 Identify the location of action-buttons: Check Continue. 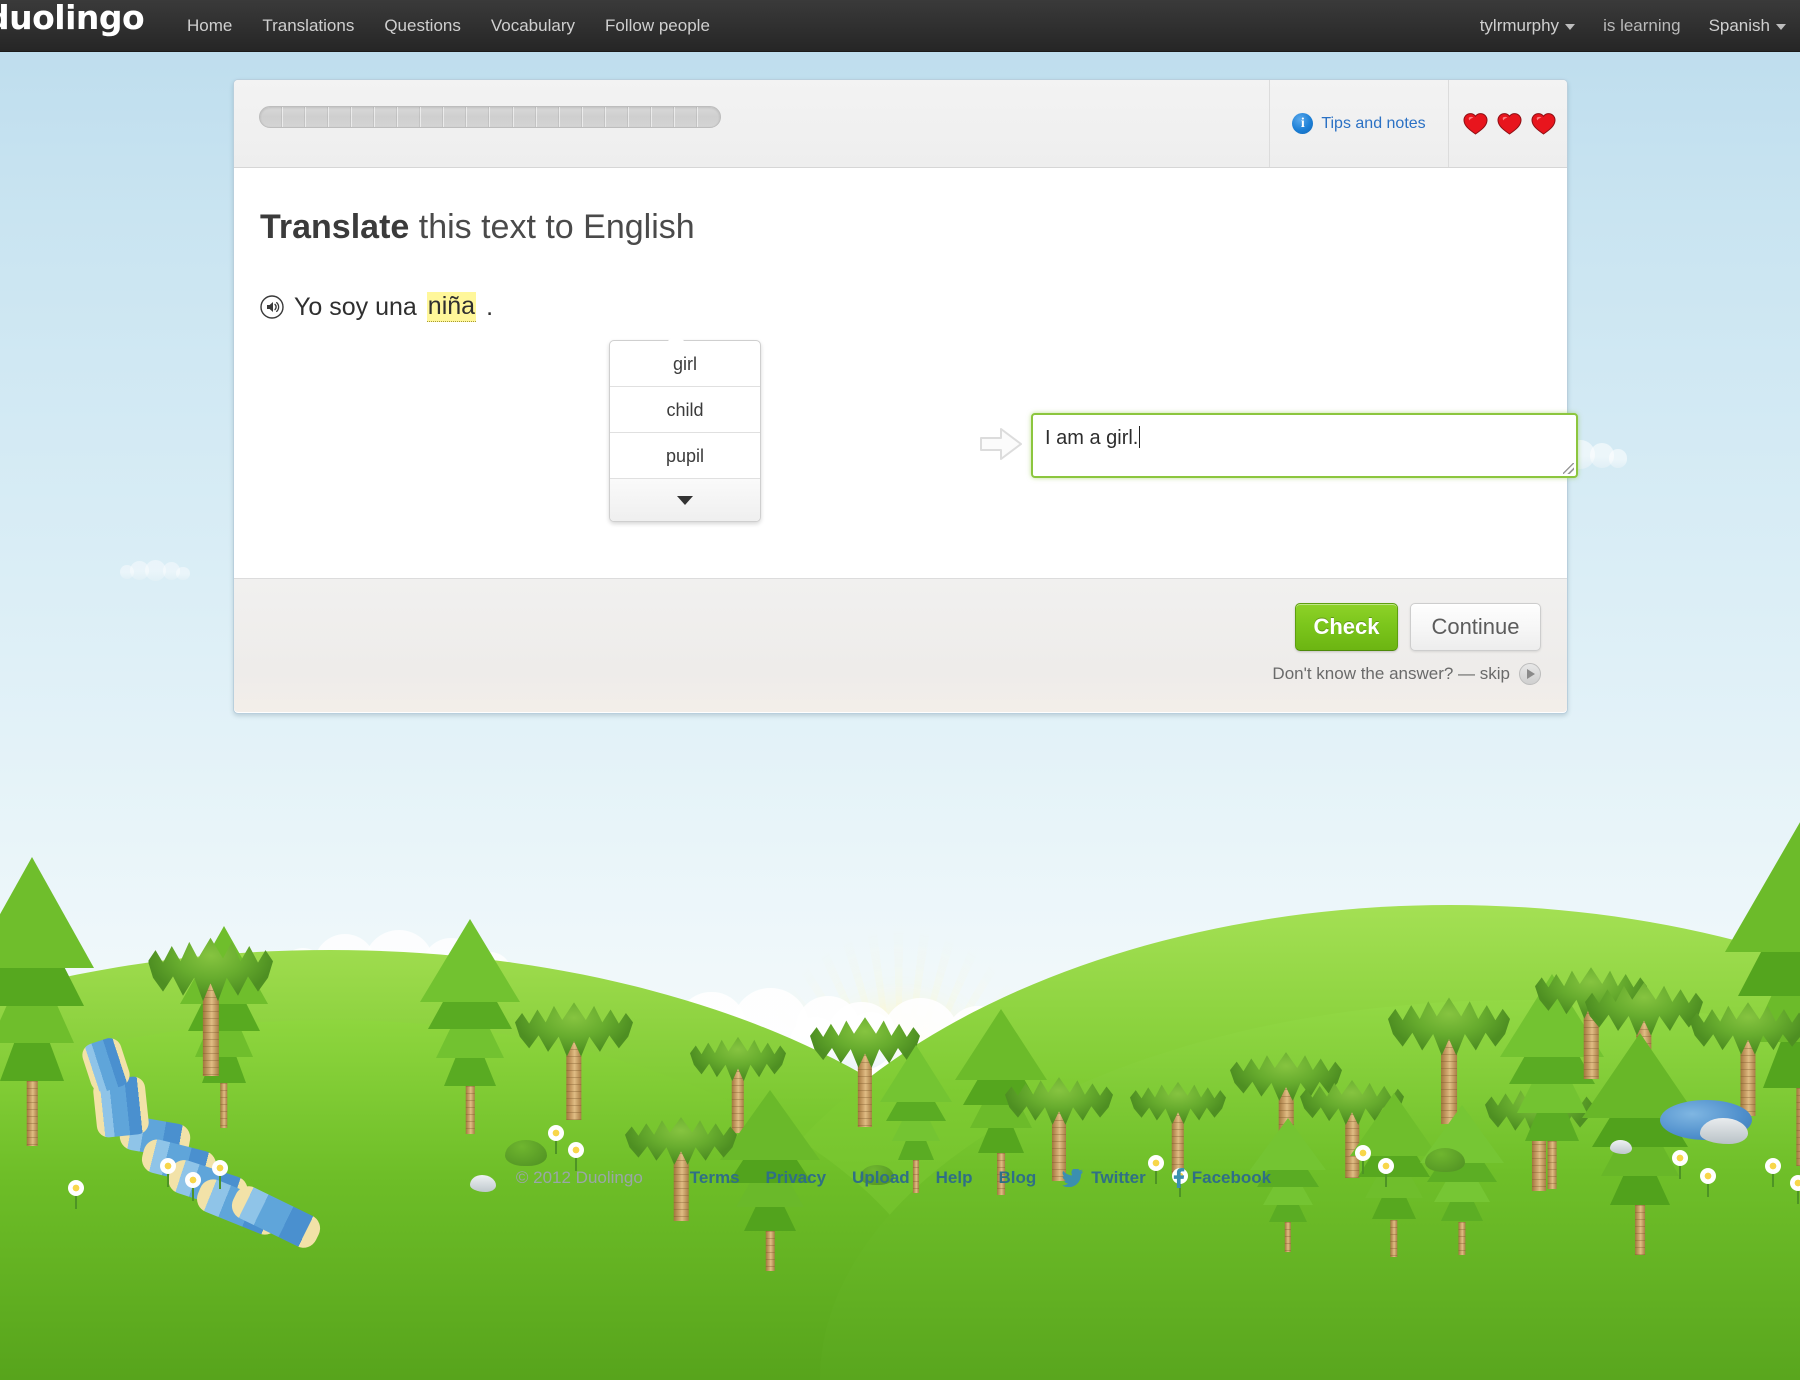
(1418, 627).